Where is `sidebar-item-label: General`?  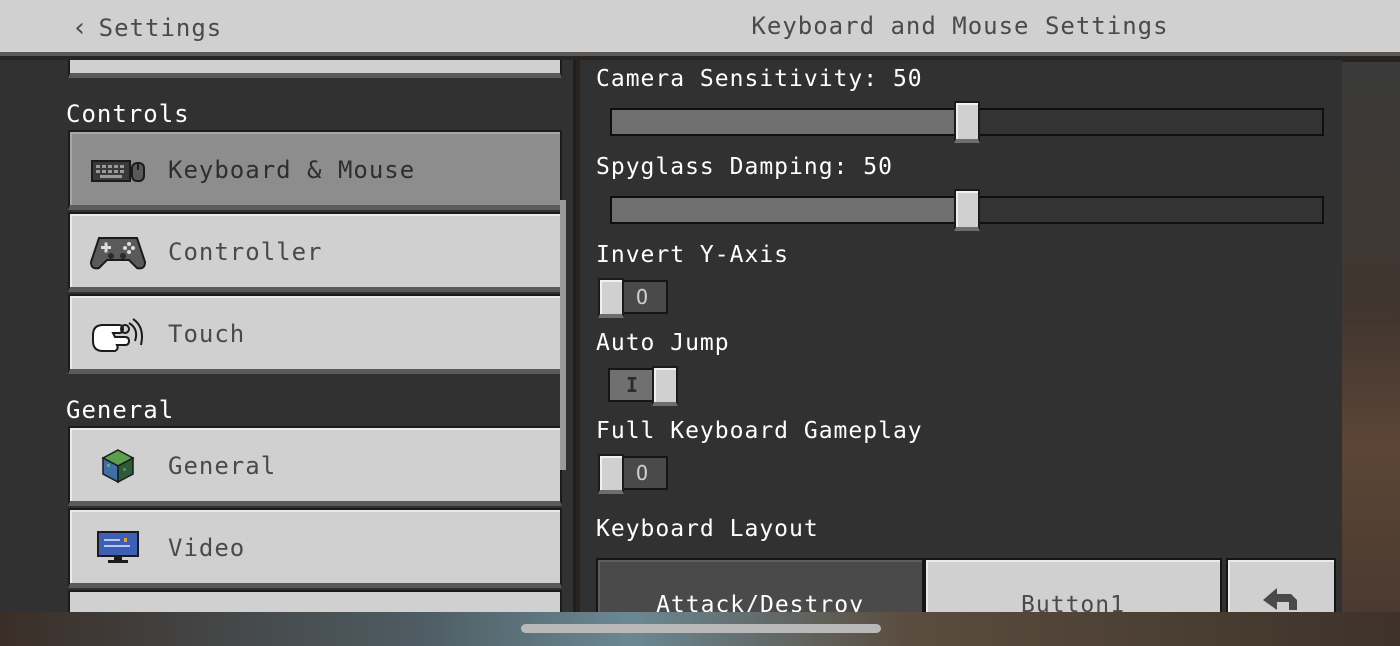
sidebar-item-label: General is located at coordinates (222, 466).